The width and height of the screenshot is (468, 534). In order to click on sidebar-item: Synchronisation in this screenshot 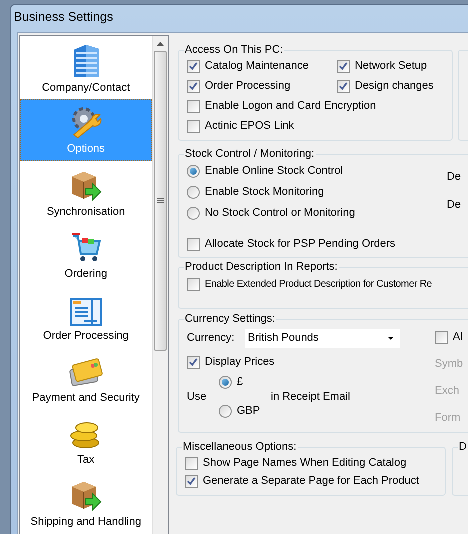, I will do `click(86, 192)`.